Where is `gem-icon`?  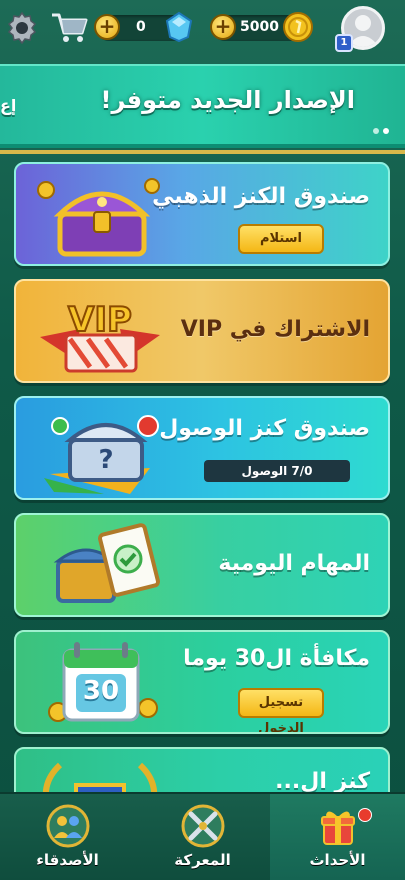
gem-icon is located at coordinates (179, 27).